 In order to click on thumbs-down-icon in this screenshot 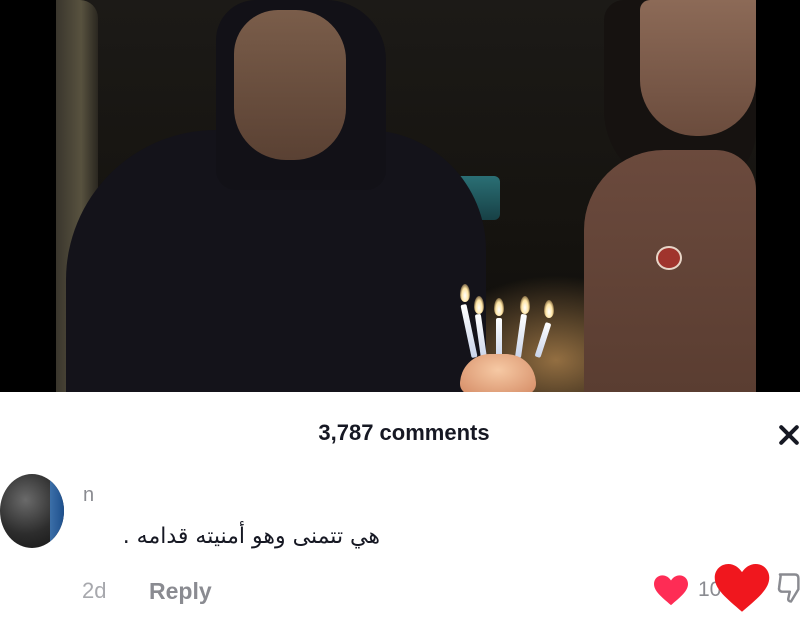, I will do `click(788, 588)`.